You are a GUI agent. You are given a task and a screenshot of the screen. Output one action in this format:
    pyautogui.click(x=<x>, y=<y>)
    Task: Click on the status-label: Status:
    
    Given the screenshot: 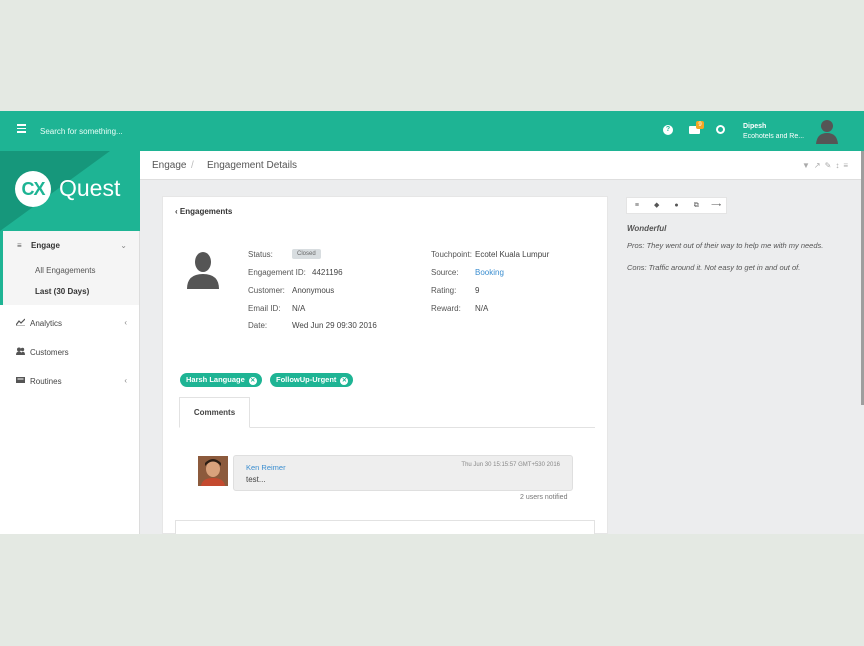 What is the action you would take?
    pyautogui.click(x=260, y=254)
    